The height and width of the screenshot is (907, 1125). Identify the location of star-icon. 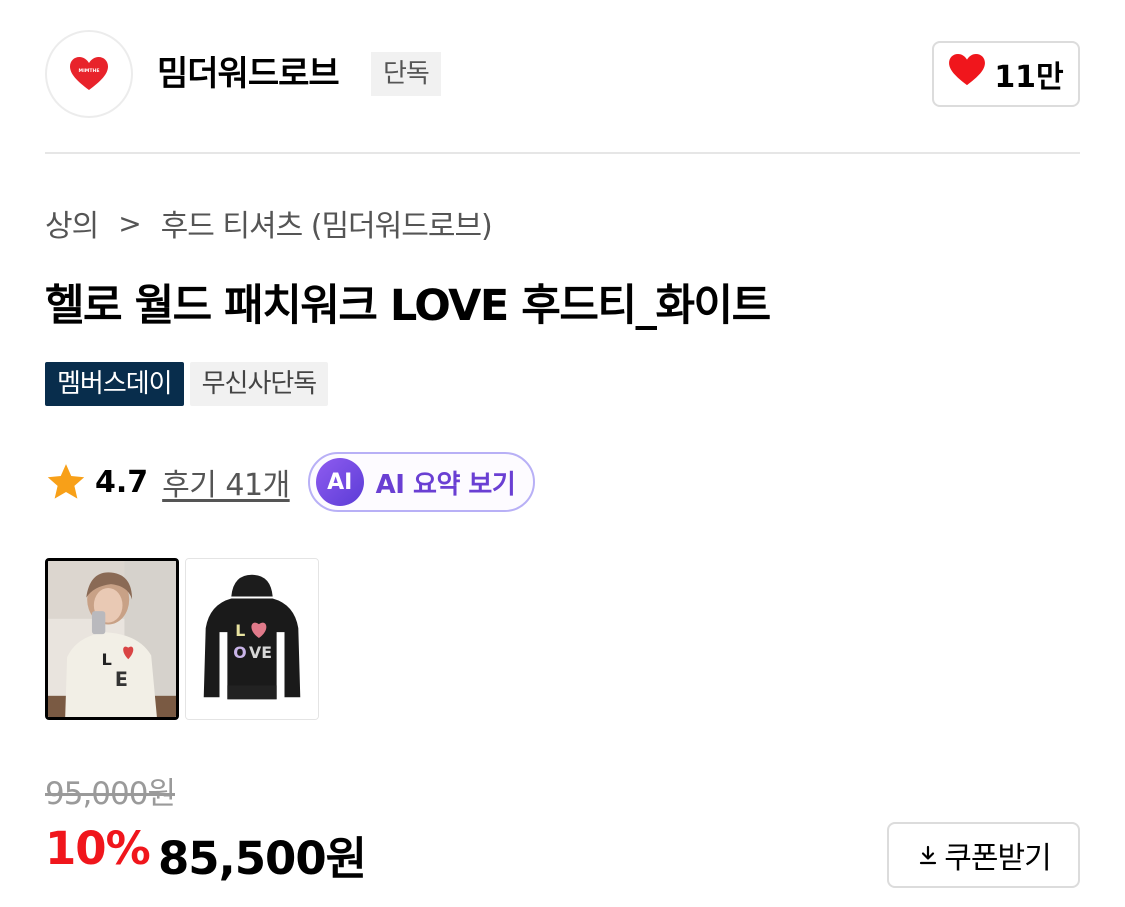
(66, 482).